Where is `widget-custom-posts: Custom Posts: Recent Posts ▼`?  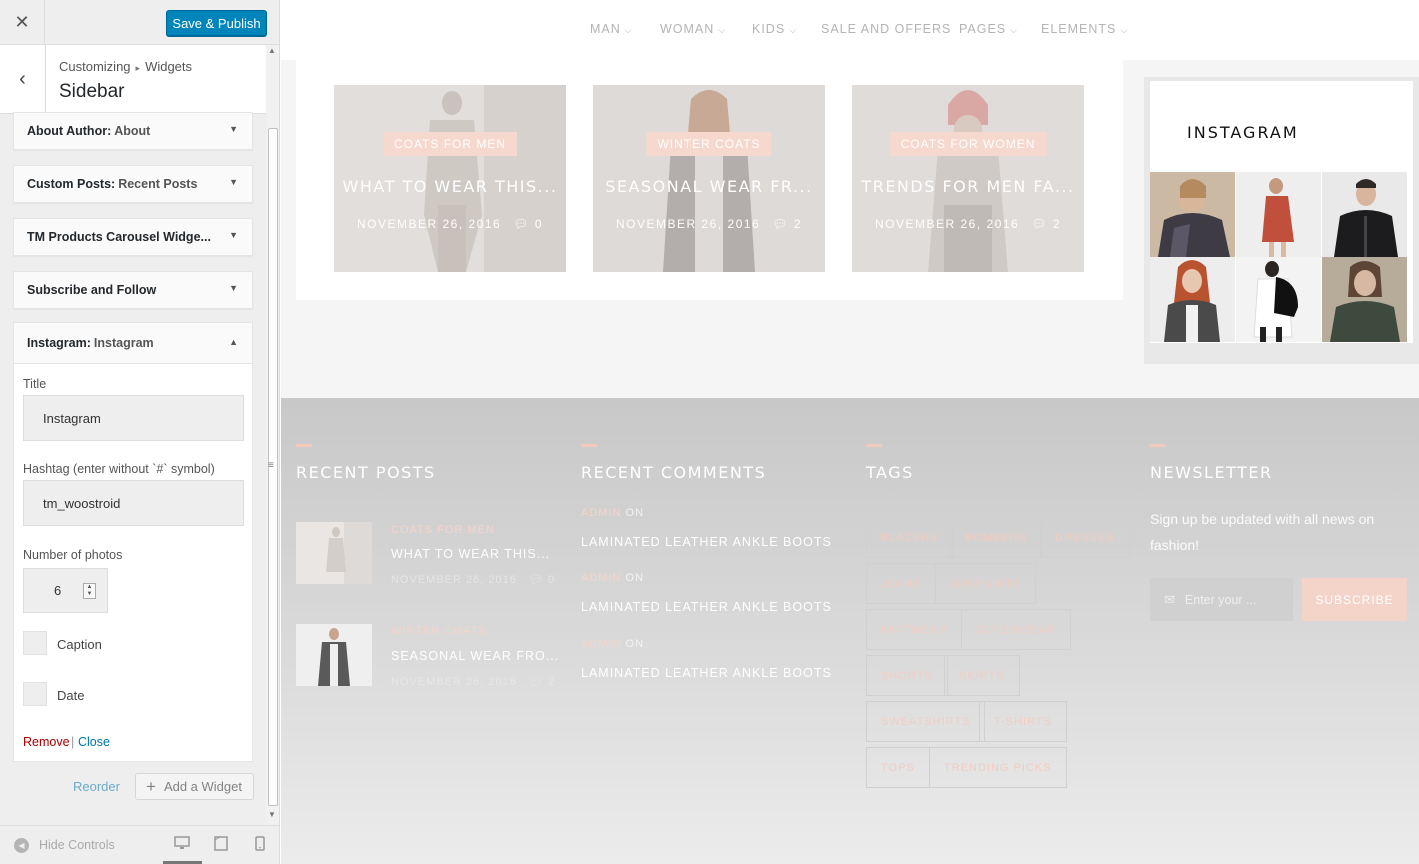 widget-custom-posts: Custom Posts: Recent Posts ▼ is located at coordinates (133, 184).